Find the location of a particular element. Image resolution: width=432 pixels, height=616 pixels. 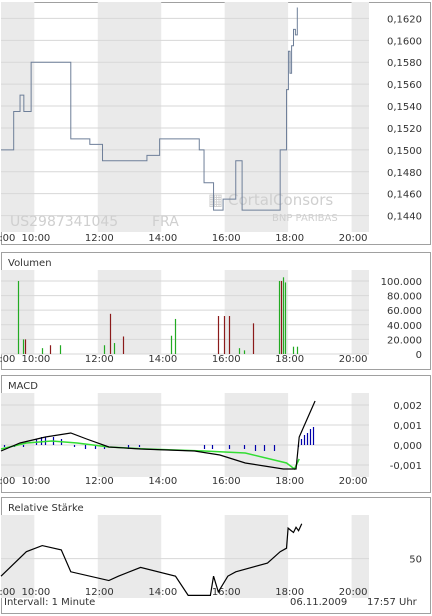

y-tick-label: 0,1440 is located at coordinates (404, 217).